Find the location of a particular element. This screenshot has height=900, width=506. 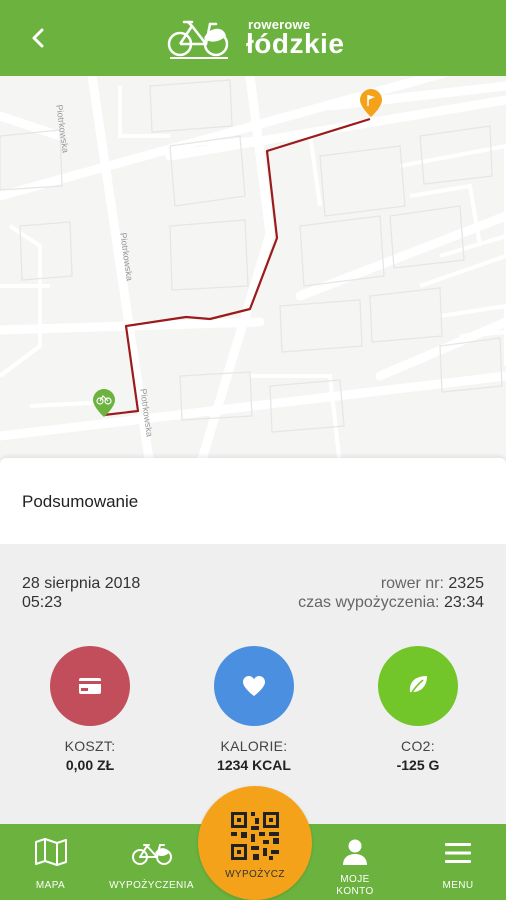

flag-marker-icon is located at coordinates (371, 103).